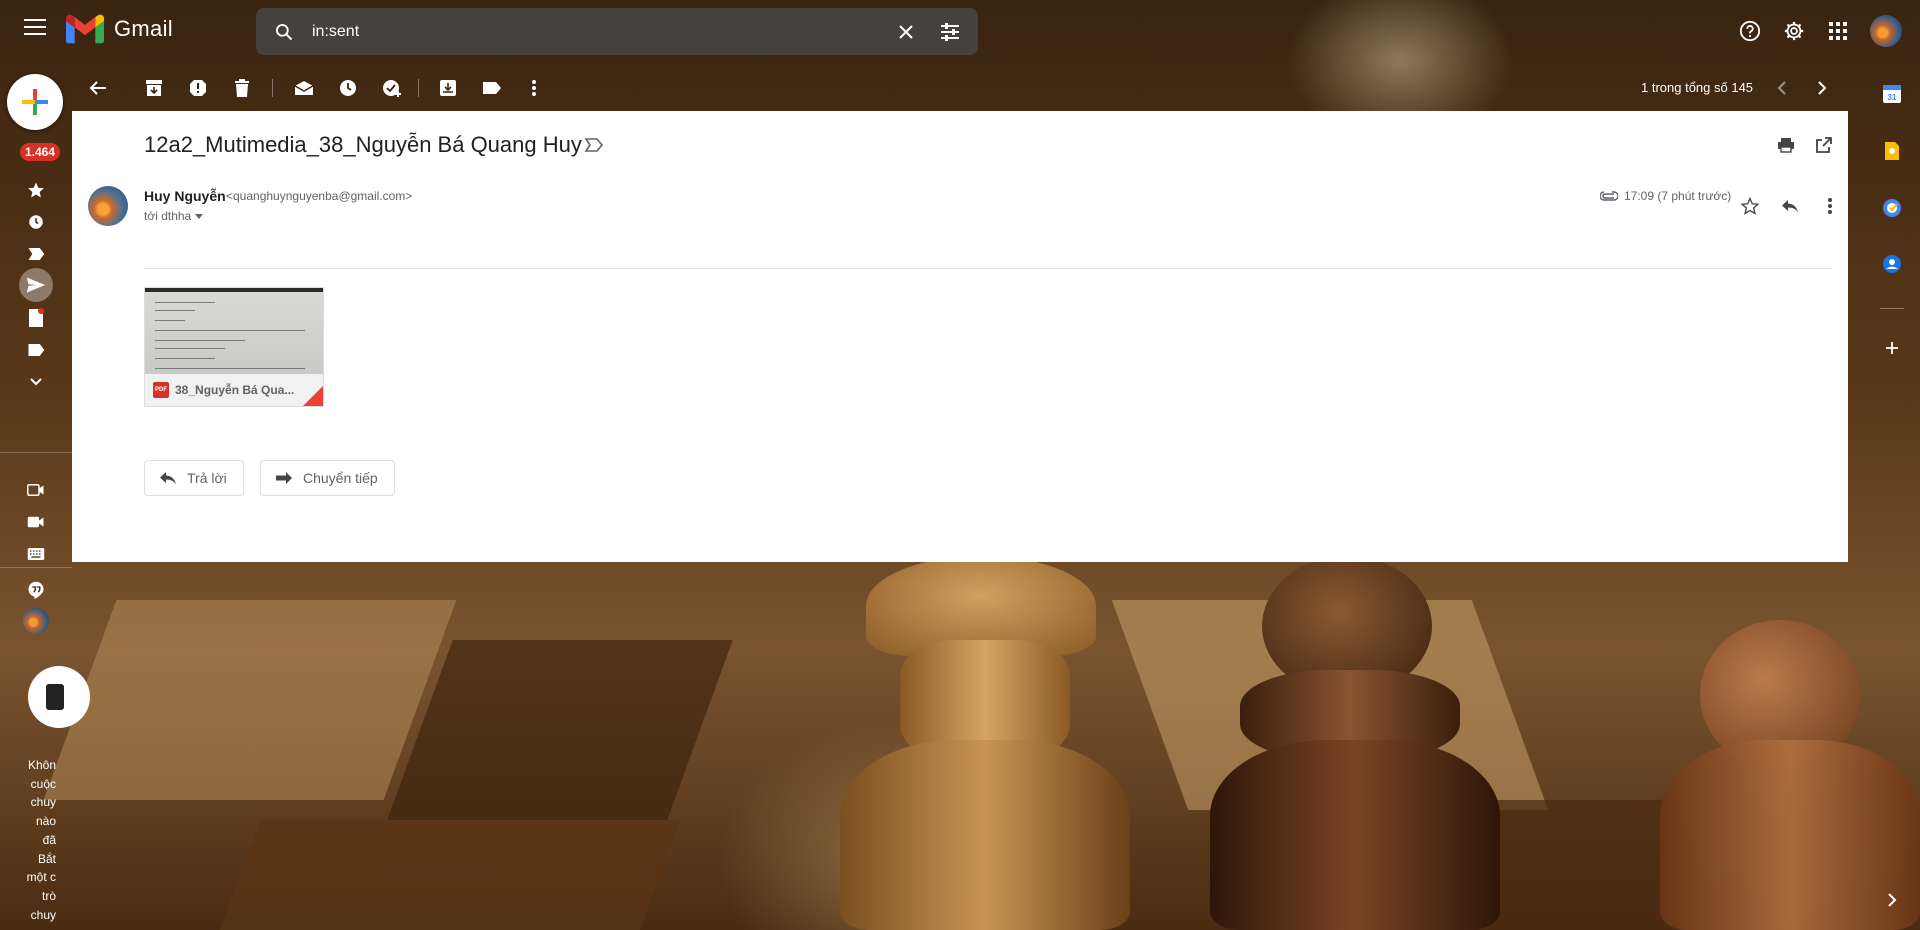  I want to click on snooze-icon, so click(348, 88).